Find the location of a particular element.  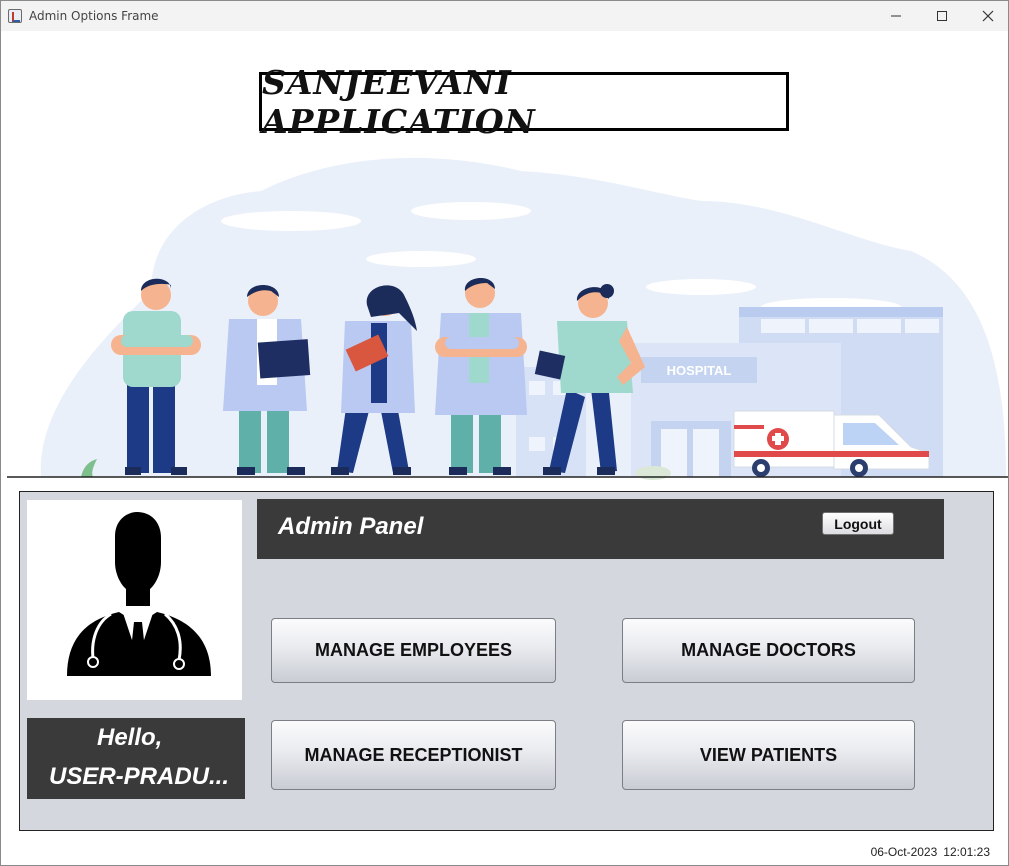

minimize-button is located at coordinates (896, 16).